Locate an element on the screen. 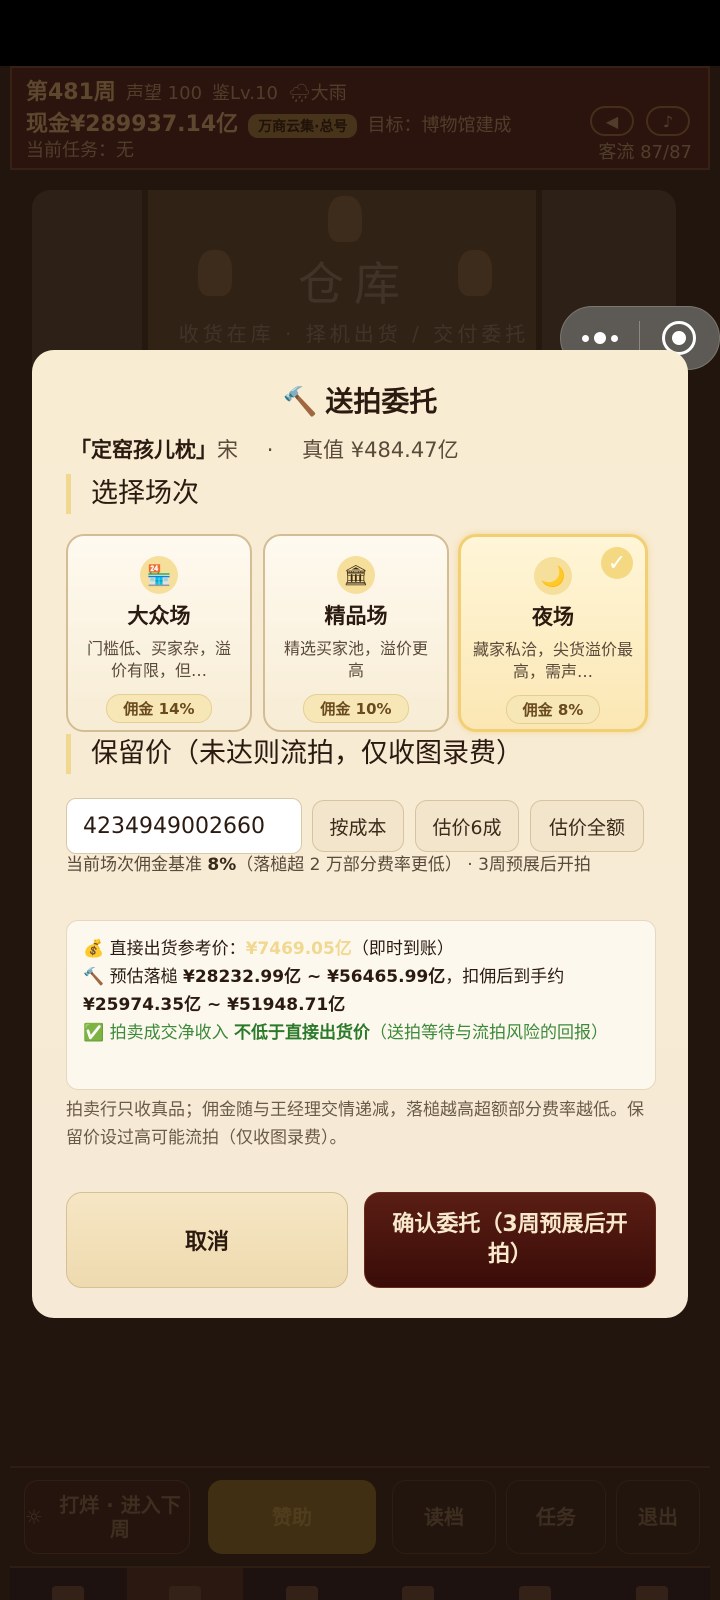 The height and width of the screenshot is (1600, 720). reserve-section-title: 保留价（未达则流拍，仅收图录费） is located at coordinates (294, 754).